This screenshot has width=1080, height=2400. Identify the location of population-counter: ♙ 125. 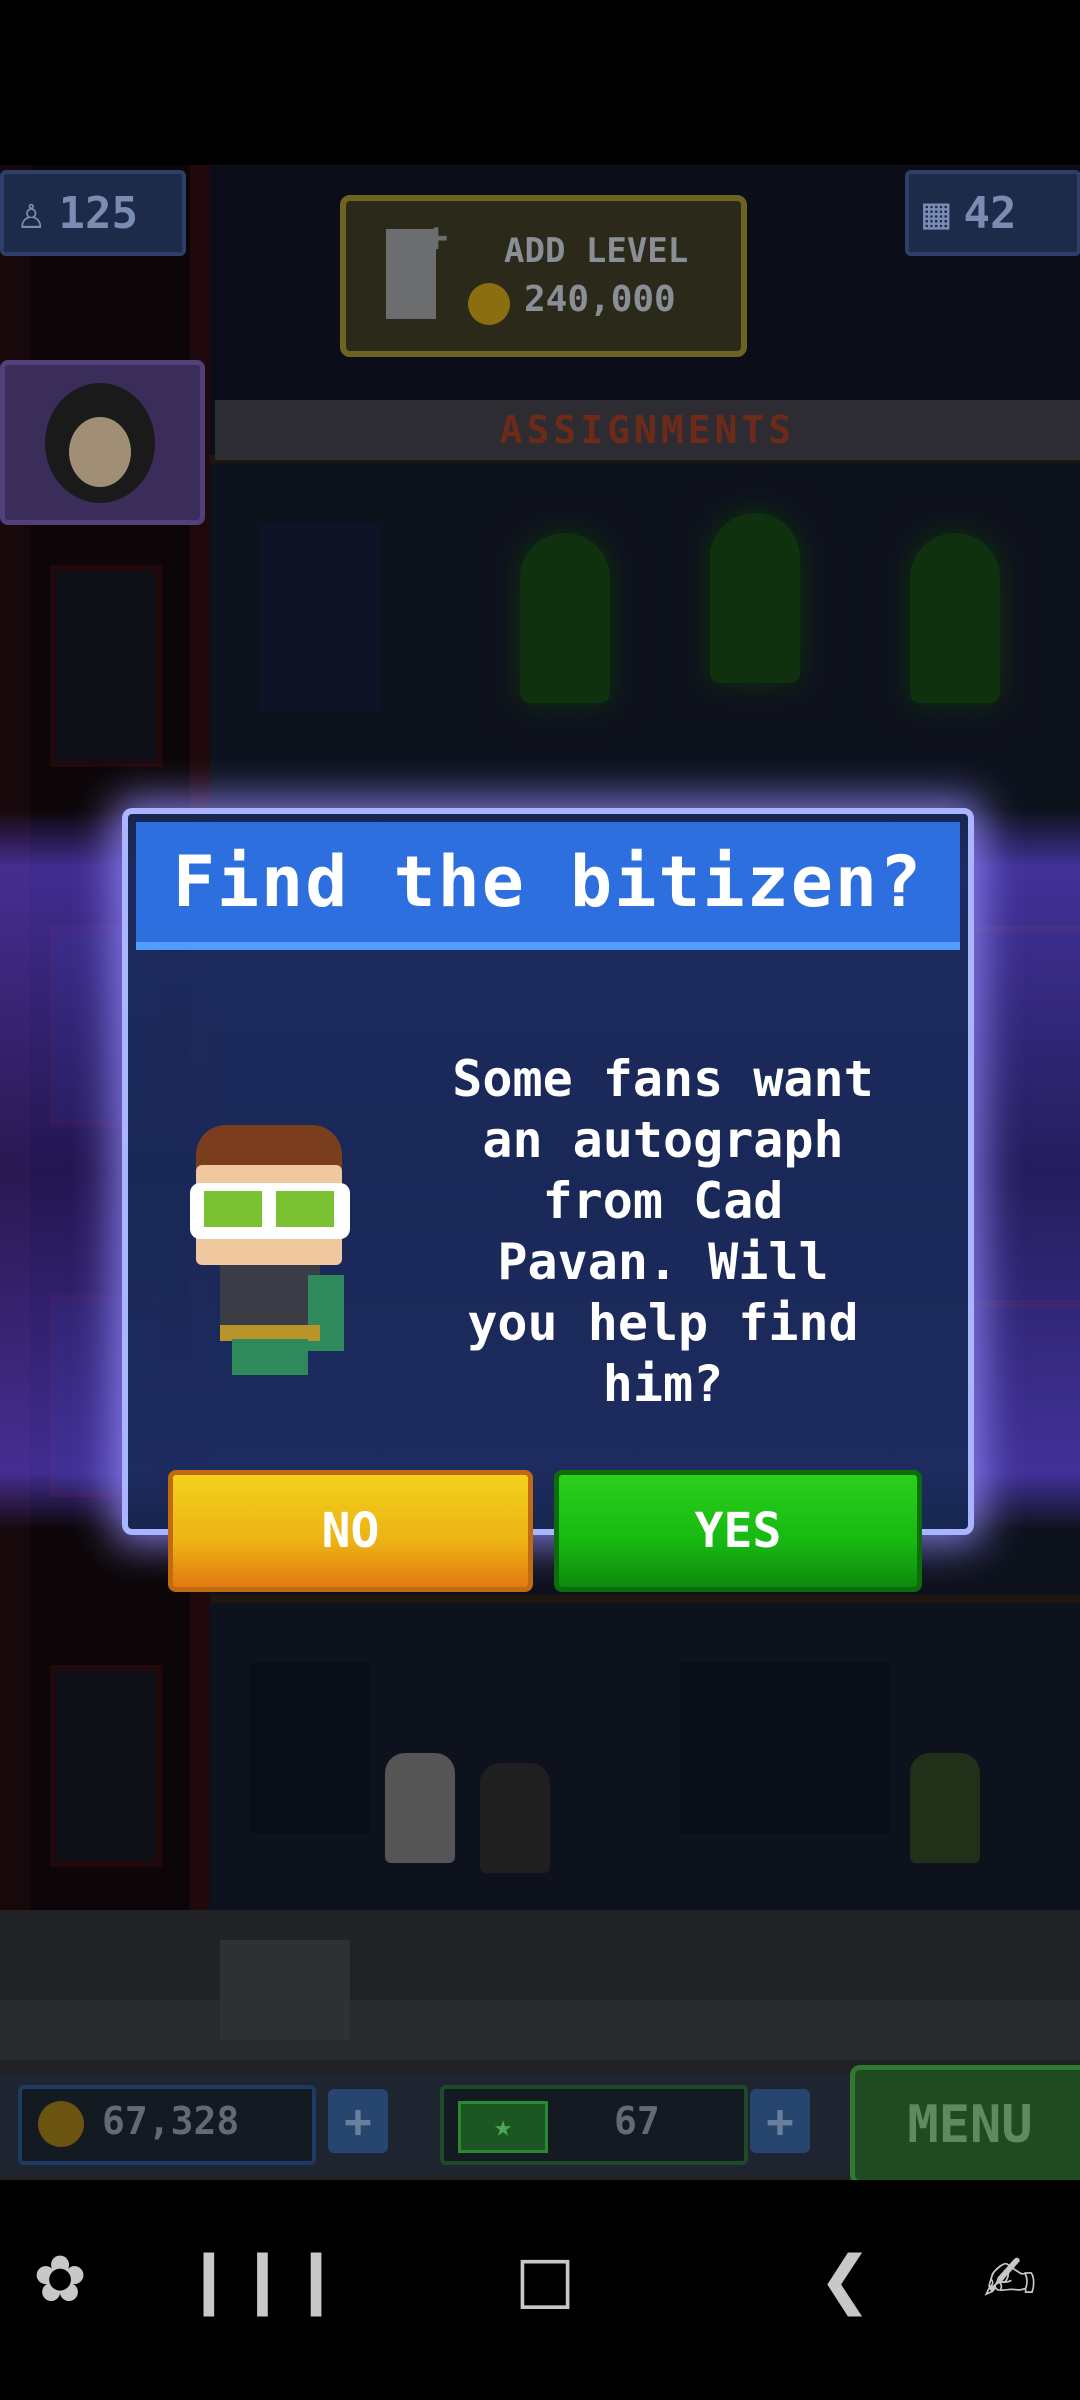
(93, 213).